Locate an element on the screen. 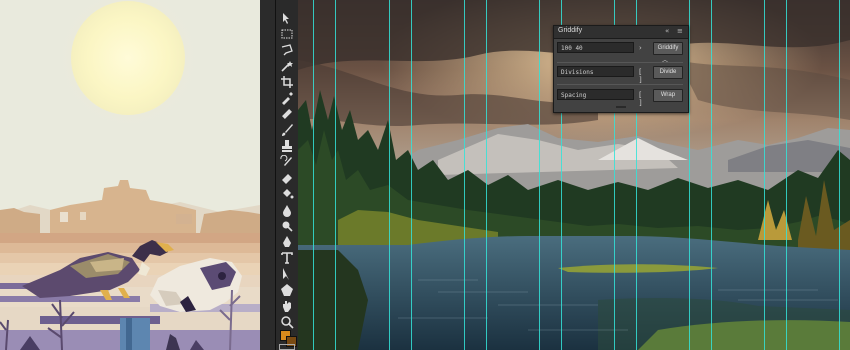  eyedropper-tool is located at coordinates (287, 98).